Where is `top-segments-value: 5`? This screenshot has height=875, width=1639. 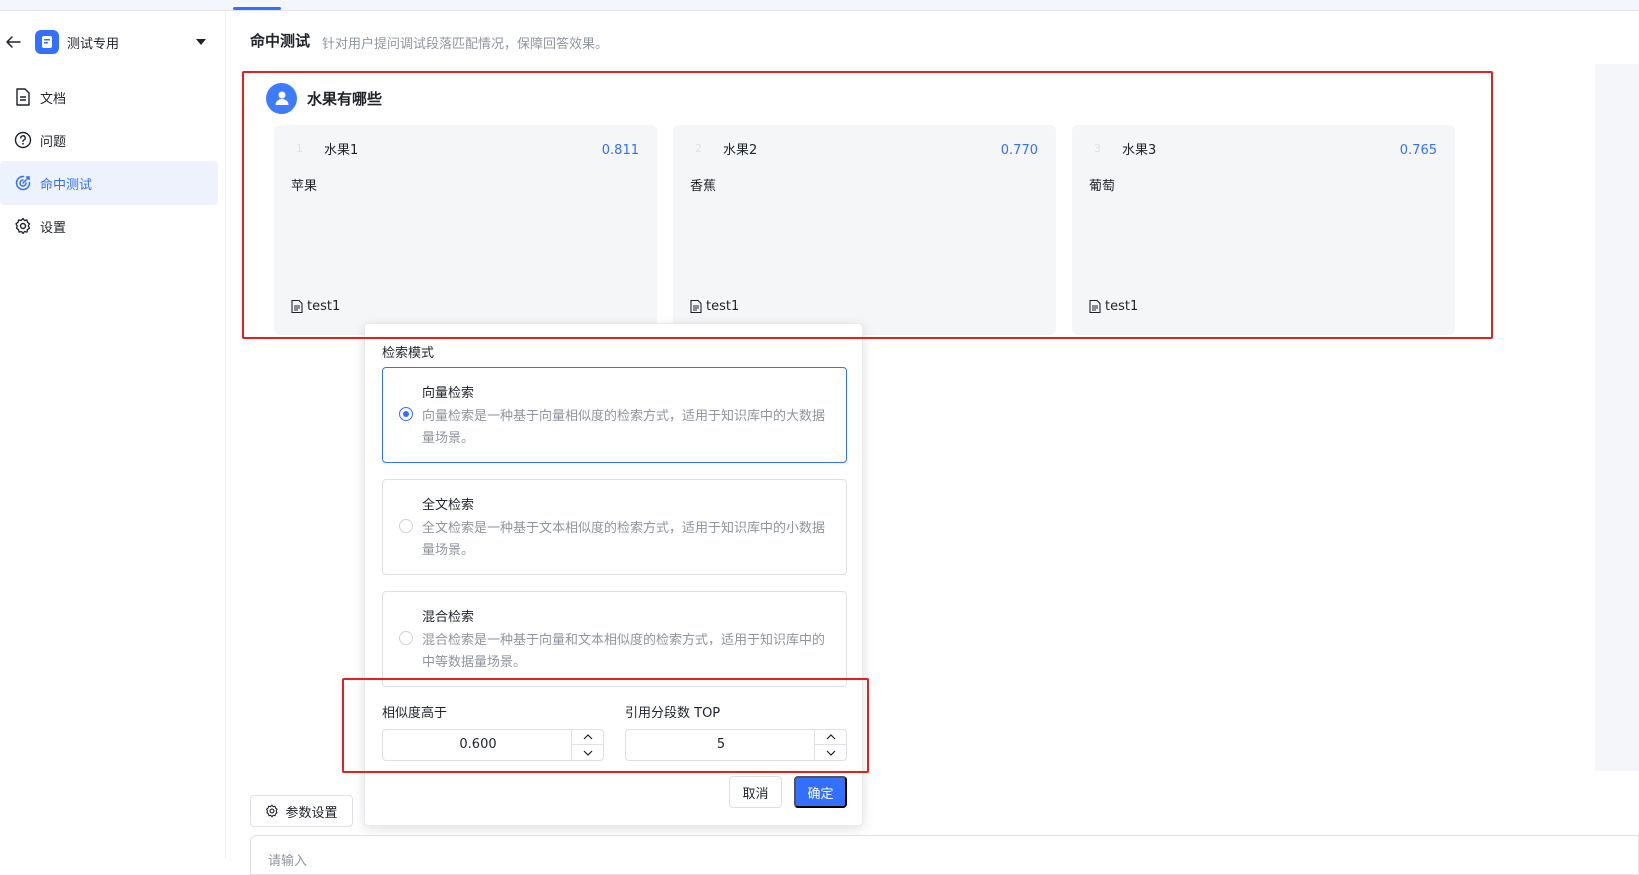 top-segments-value: 5 is located at coordinates (721, 745).